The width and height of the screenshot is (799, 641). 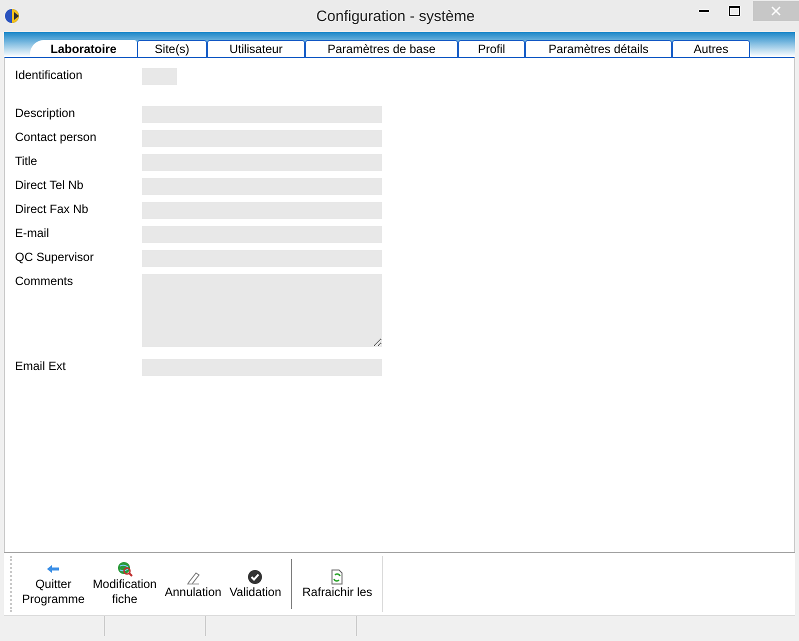 What do you see at coordinates (13, 16) in the screenshot?
I see `app-icon` at bounding box center [13, 16].